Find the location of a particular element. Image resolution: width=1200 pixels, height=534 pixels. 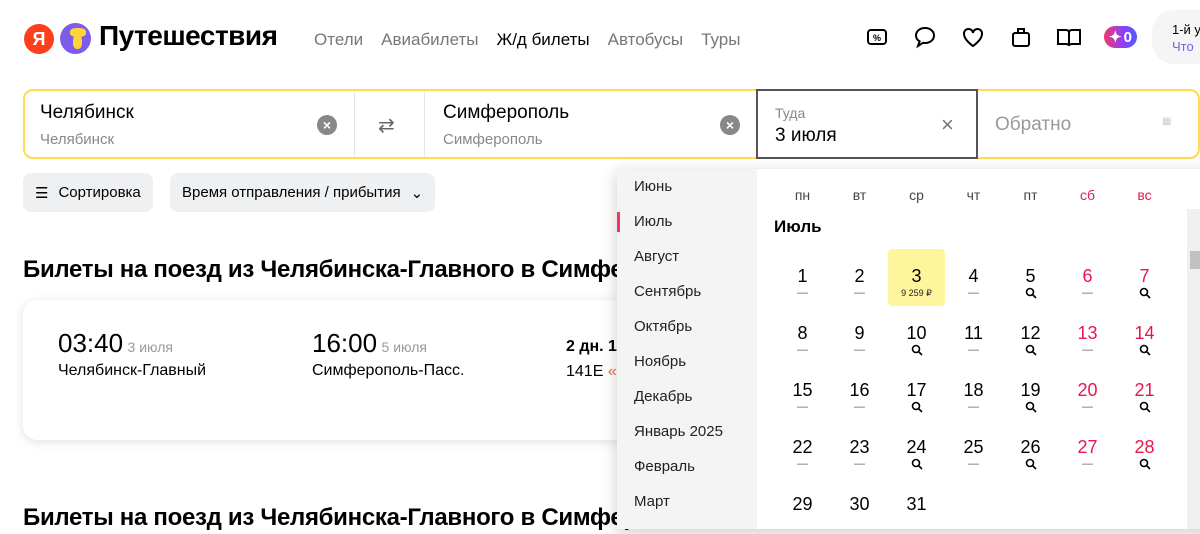

calendar-day: 12 is located at coordinates (1030, 334).